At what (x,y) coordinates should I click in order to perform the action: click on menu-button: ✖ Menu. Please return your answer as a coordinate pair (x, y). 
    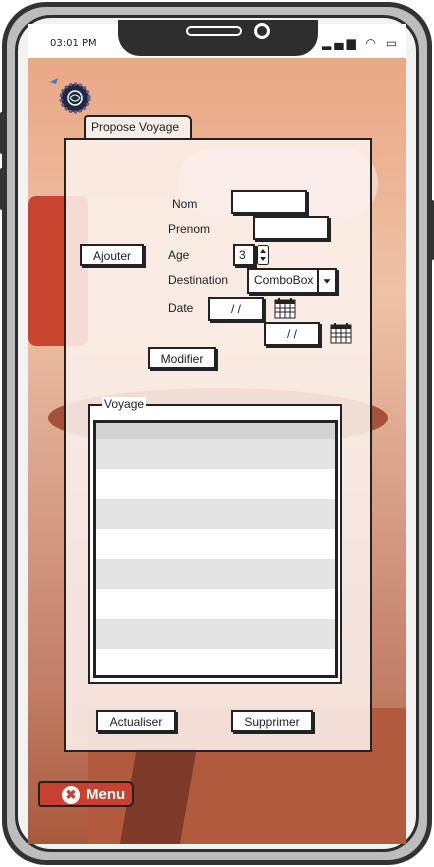
    Looking at the image, I should click on (86, 794).